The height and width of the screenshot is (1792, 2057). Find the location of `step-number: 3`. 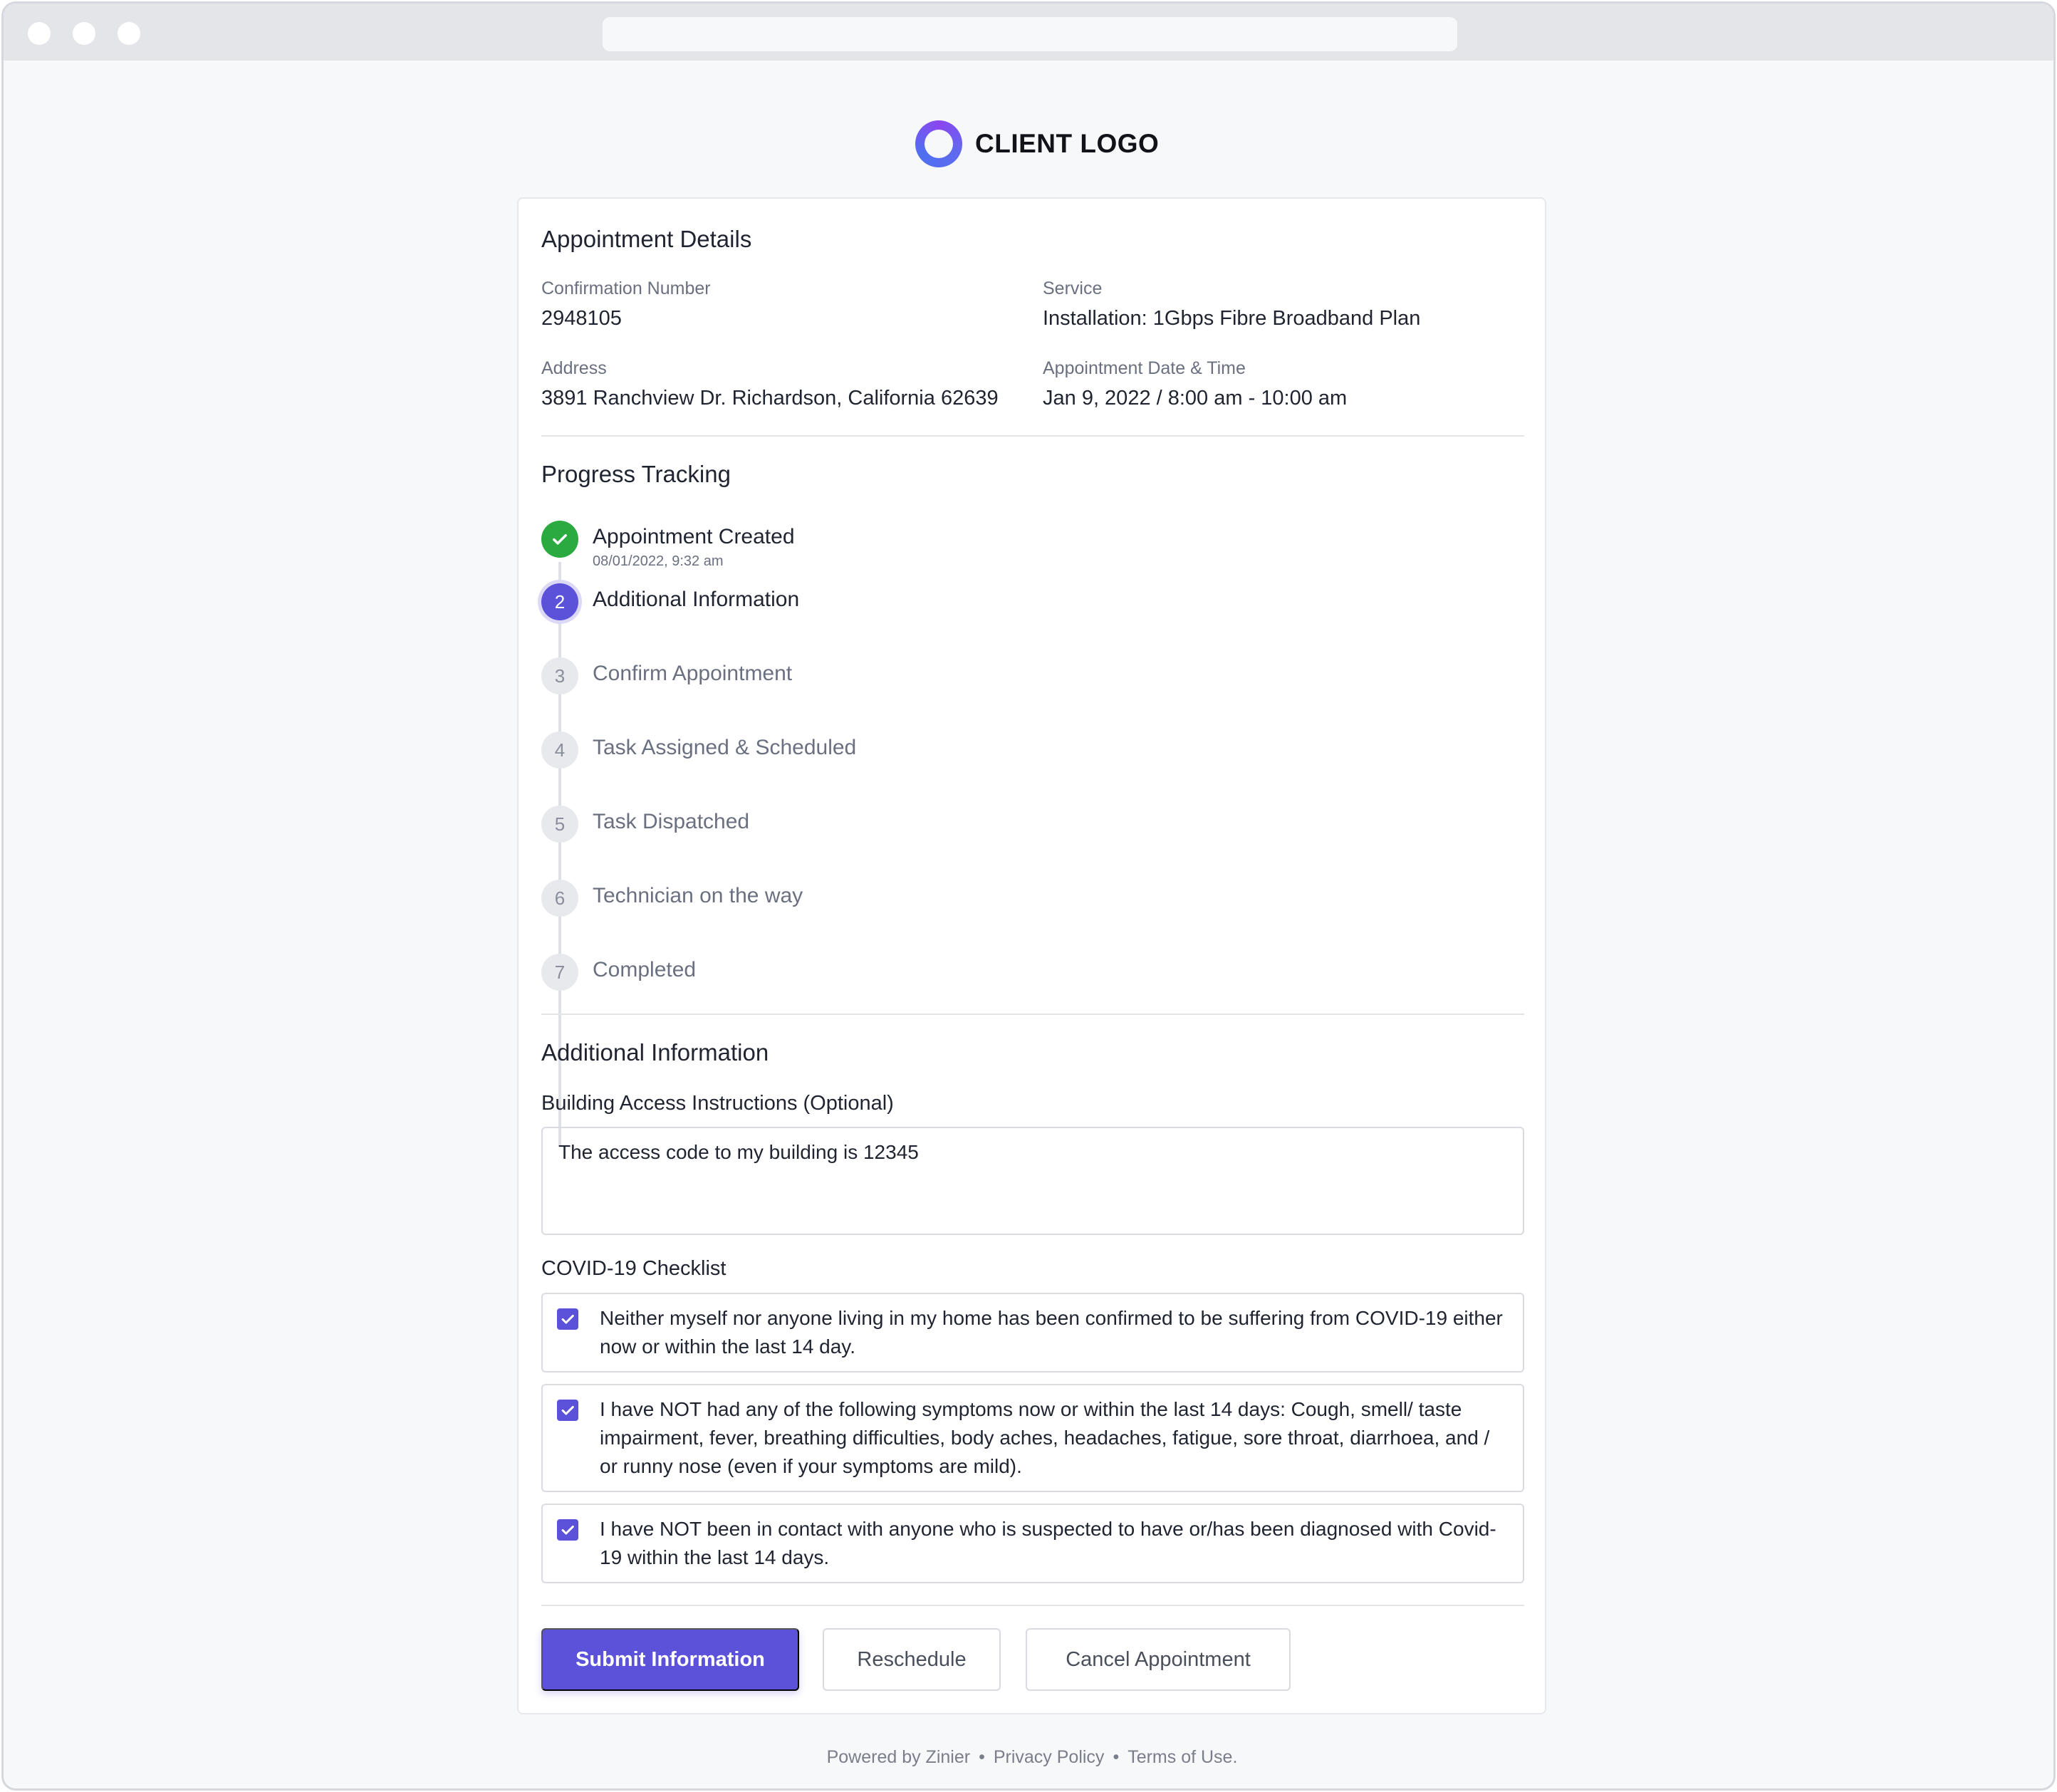

step-number: 3 is located at coordinates (559, 675).